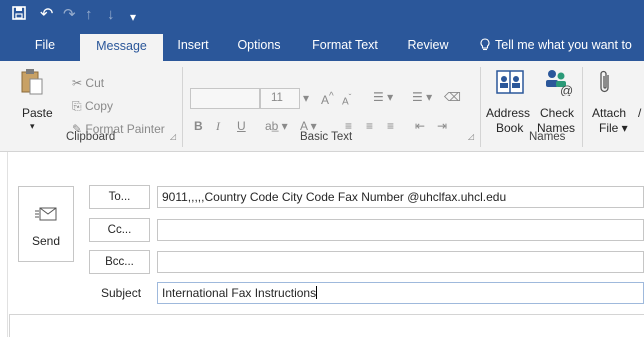  I want to click on font-size-select: 11, so click(280, 98).